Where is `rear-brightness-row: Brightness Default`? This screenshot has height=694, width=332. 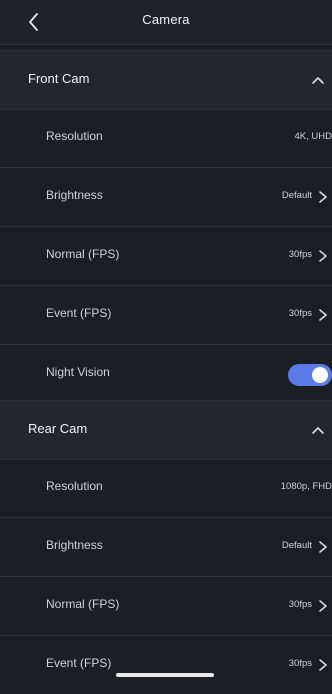
rear-brightness-row: Brightness Default is located at coordinates (166, 546).